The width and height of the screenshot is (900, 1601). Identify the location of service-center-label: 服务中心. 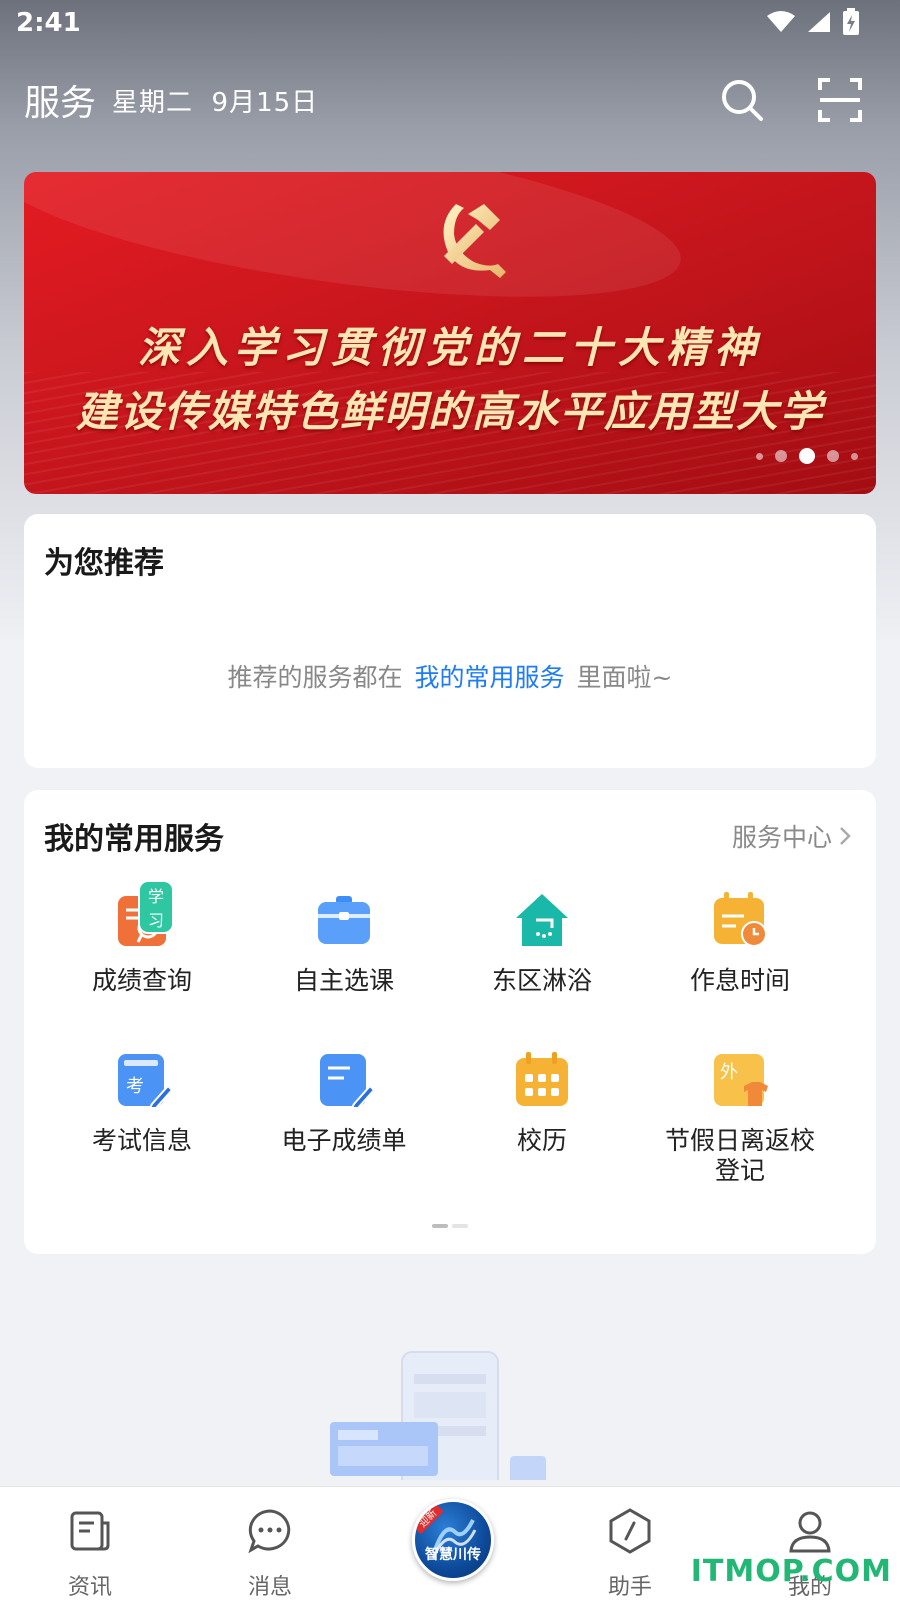
(781, 837).